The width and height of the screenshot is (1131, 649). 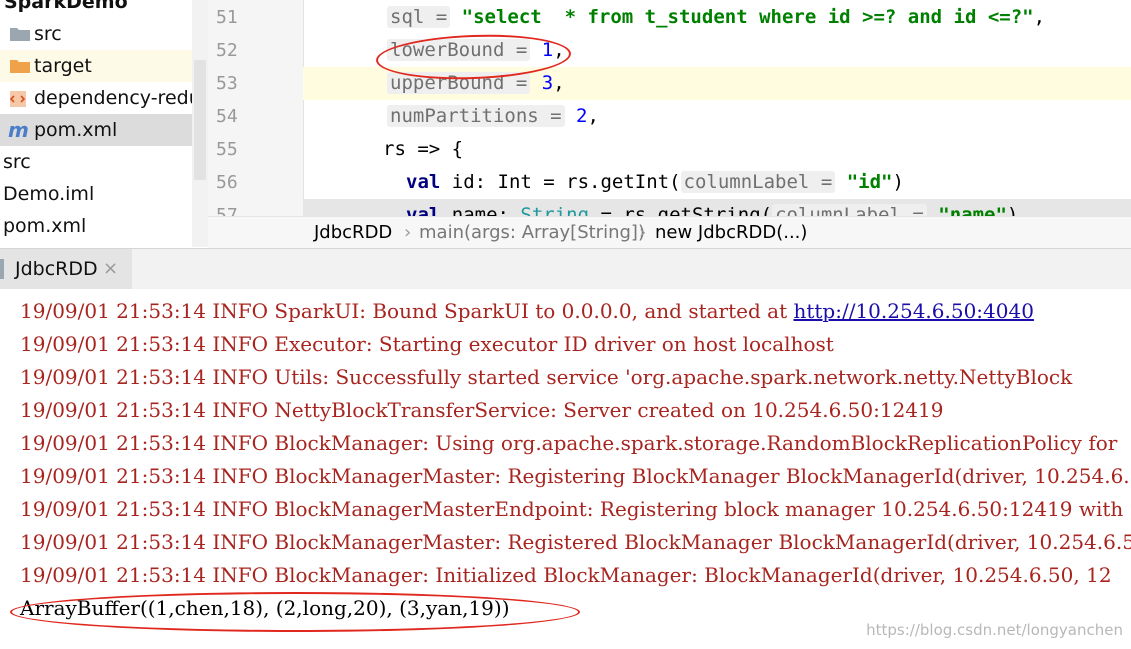 What do you see at coordinates (565, 269) in the screenshot?
I see `run-tool-window-tabs: JdbcRDD ×` at bounding box center [565, 269].